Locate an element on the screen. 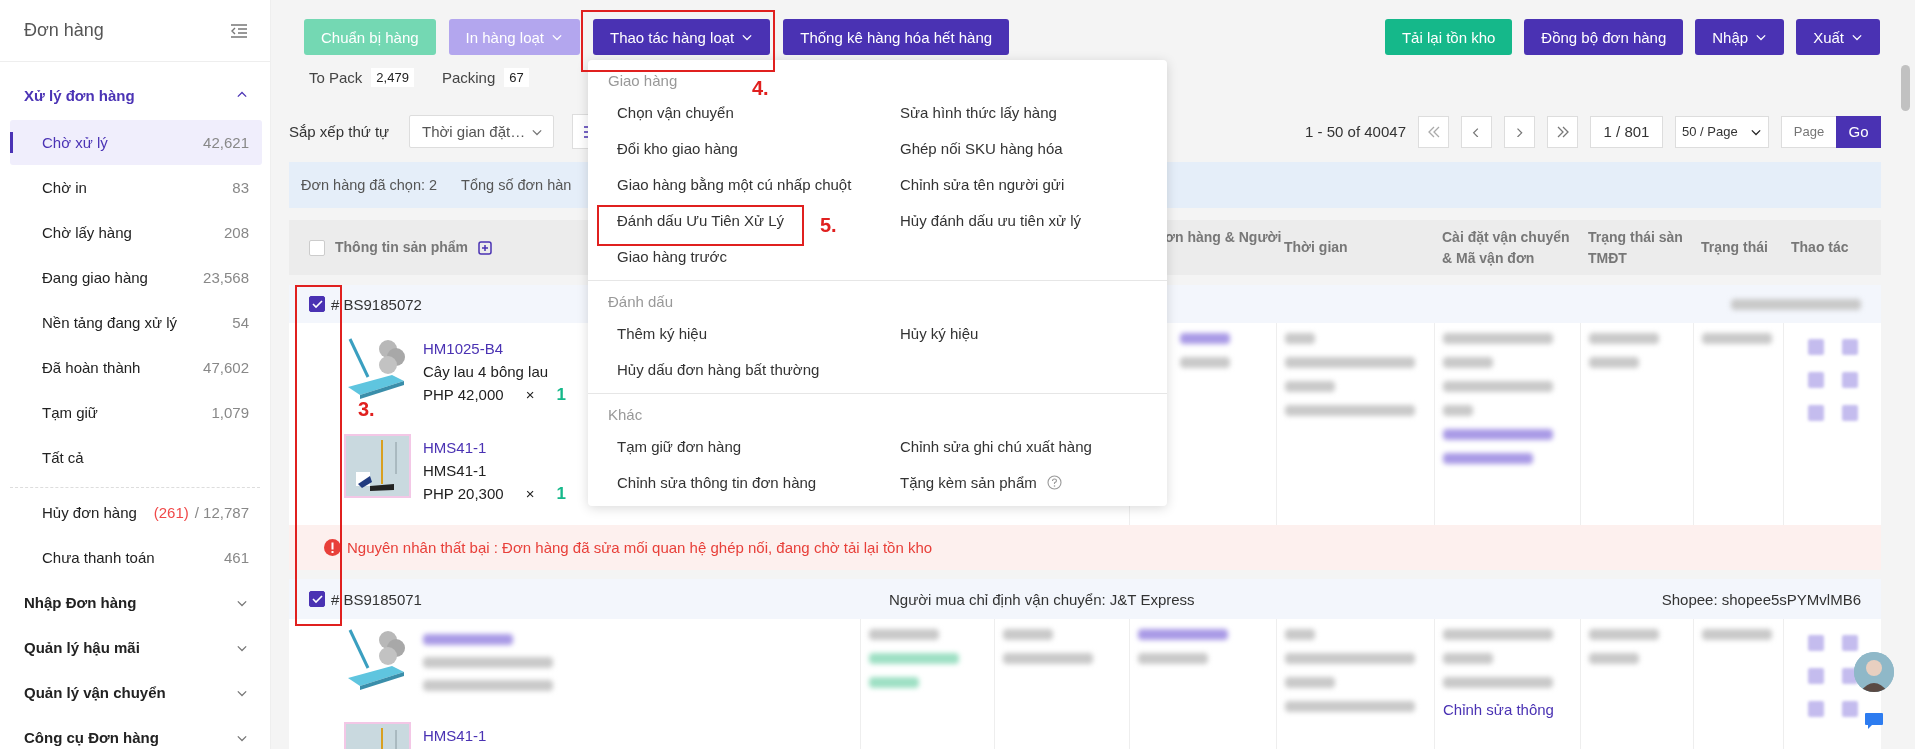 The height and width of the screenshot is (749, 1915). toolbar-button: Nhập is located at coordinates (1740, 37).